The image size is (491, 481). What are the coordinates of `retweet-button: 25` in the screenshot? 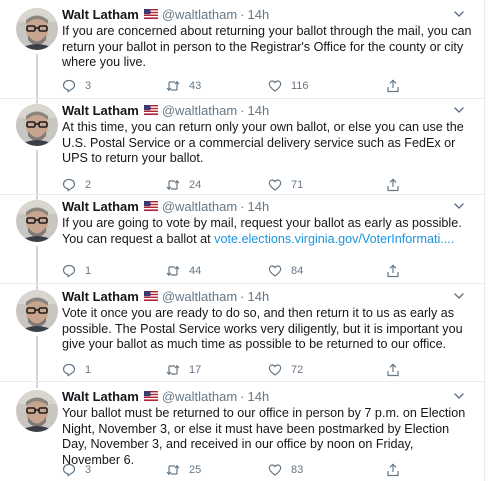 It's located at (183, 470).